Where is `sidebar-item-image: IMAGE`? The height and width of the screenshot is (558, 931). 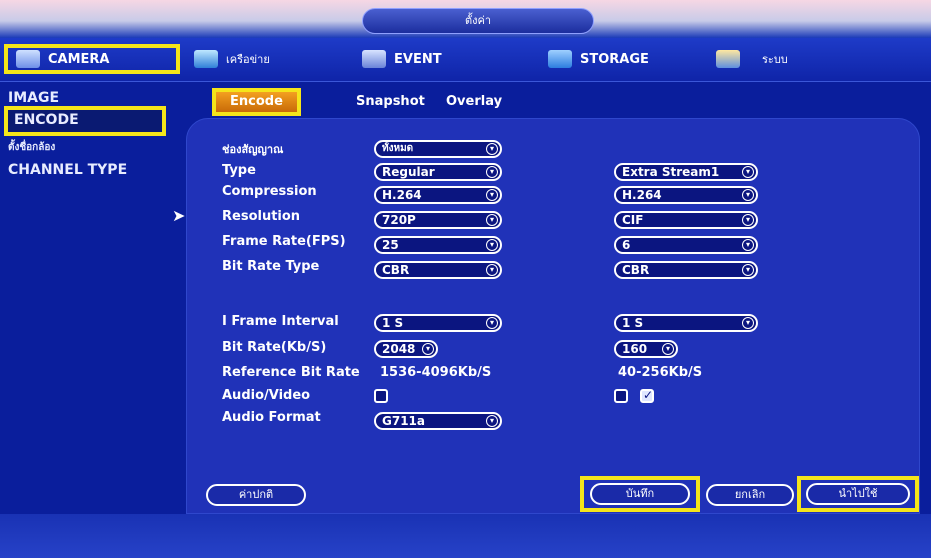 sidebar-item-image: IMAGE is located at coordinates (33, 98).